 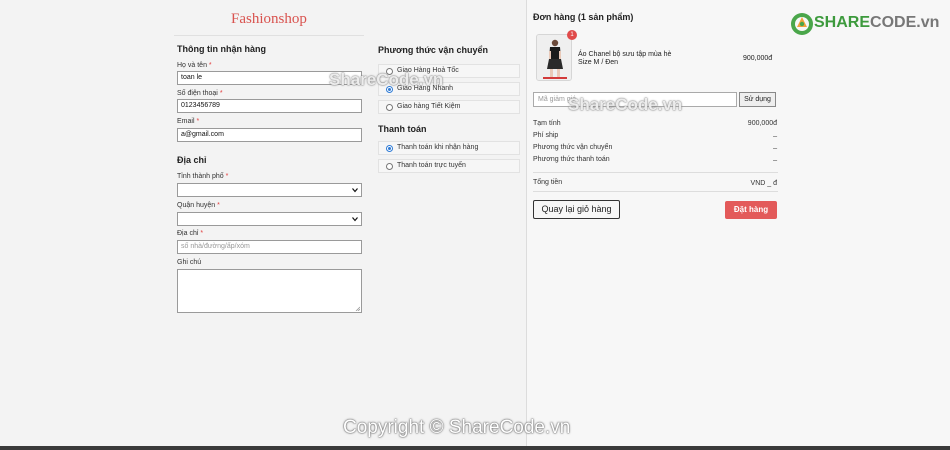 I want to click on shipping-info-heading: Thông tin nhận hàng, so click(x=221, y=49).